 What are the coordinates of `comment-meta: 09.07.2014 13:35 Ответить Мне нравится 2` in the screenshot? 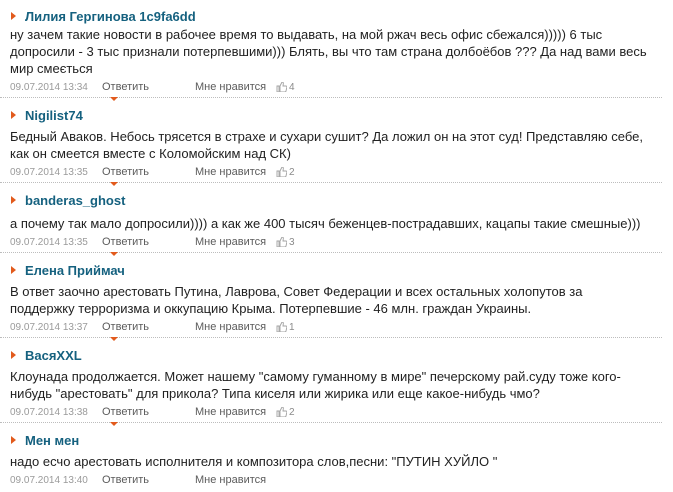 It's located at (341, 172).